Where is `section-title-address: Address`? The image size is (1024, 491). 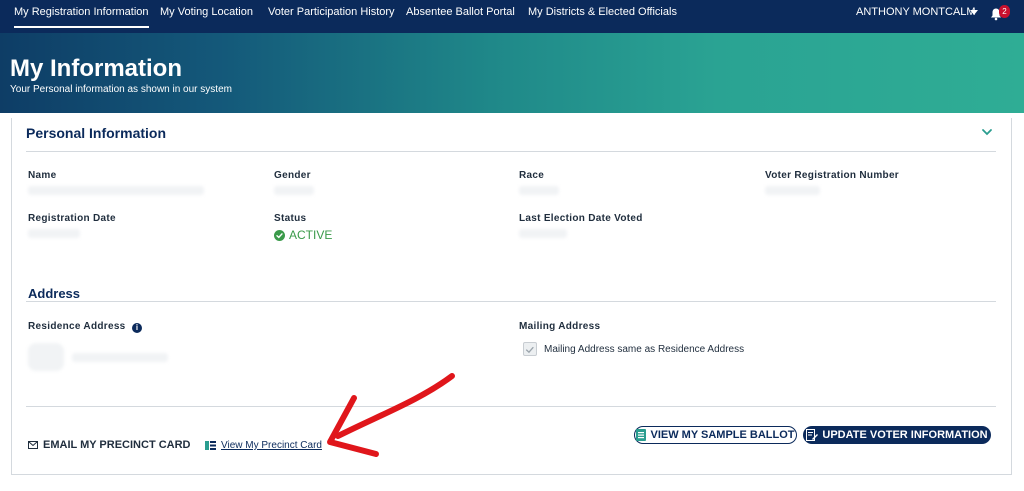
section-title-address: Address is located at coordinates (54, 293).